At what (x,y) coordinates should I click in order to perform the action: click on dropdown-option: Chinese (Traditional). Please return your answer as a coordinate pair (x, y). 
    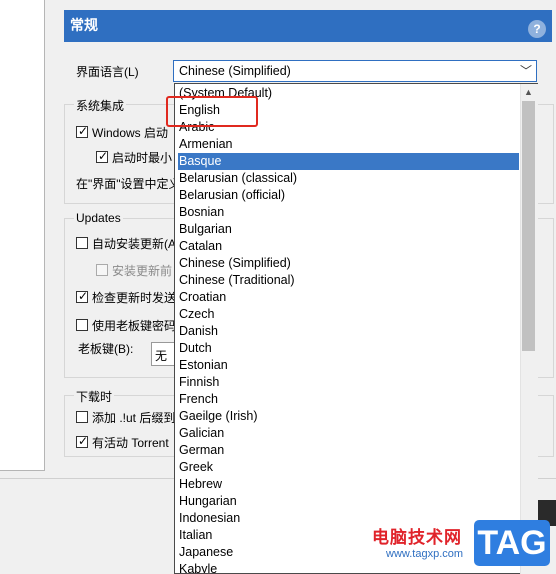
    Looking at the image, I should click on (348, 280).